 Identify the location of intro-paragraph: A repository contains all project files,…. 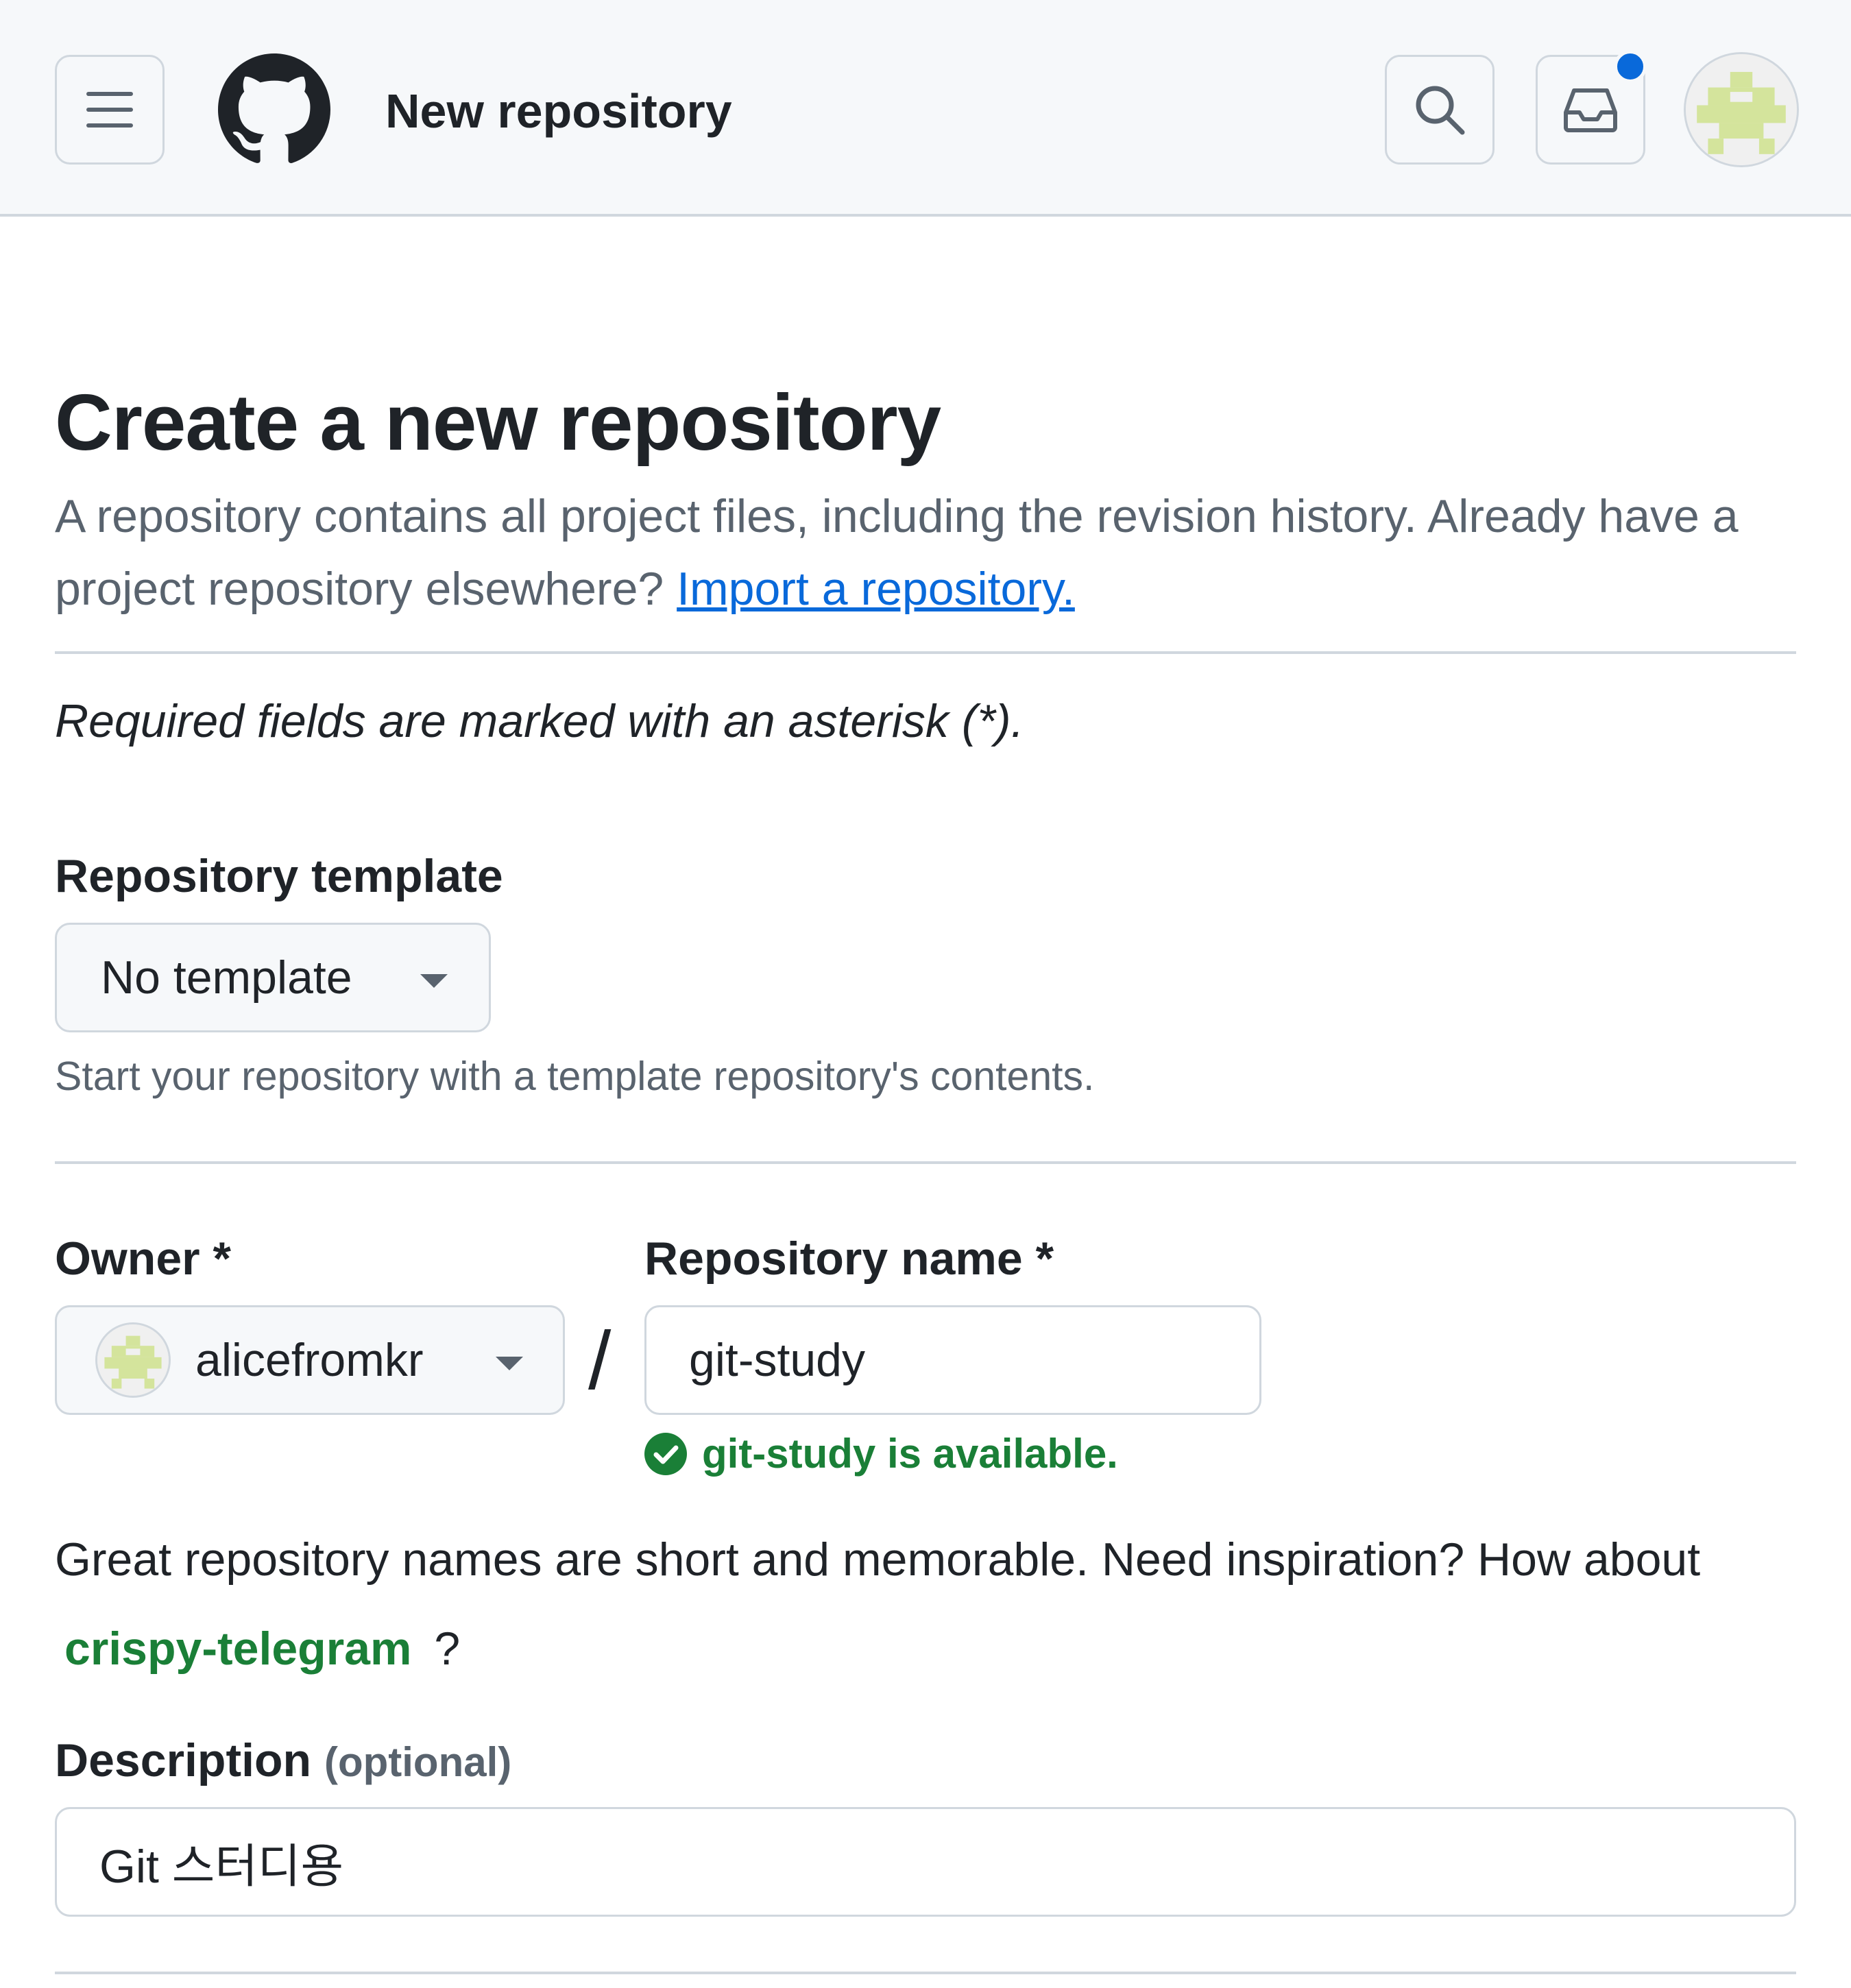
(925, 552).